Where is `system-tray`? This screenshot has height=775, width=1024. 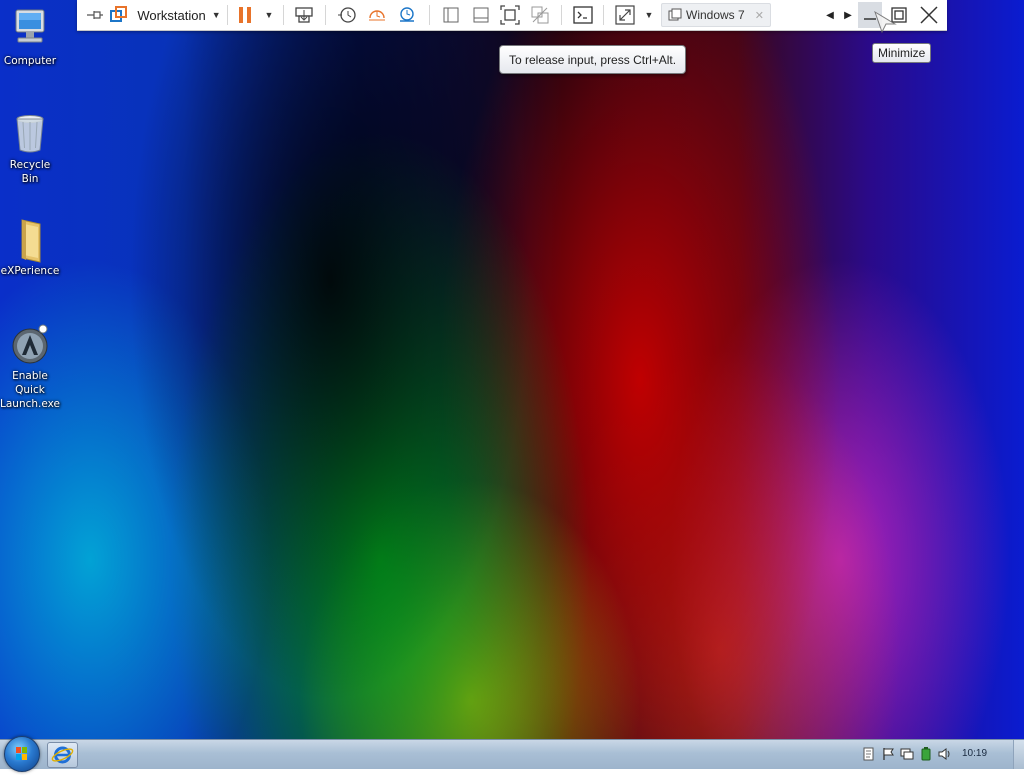
system-tray is located at coordinates (937, 754).